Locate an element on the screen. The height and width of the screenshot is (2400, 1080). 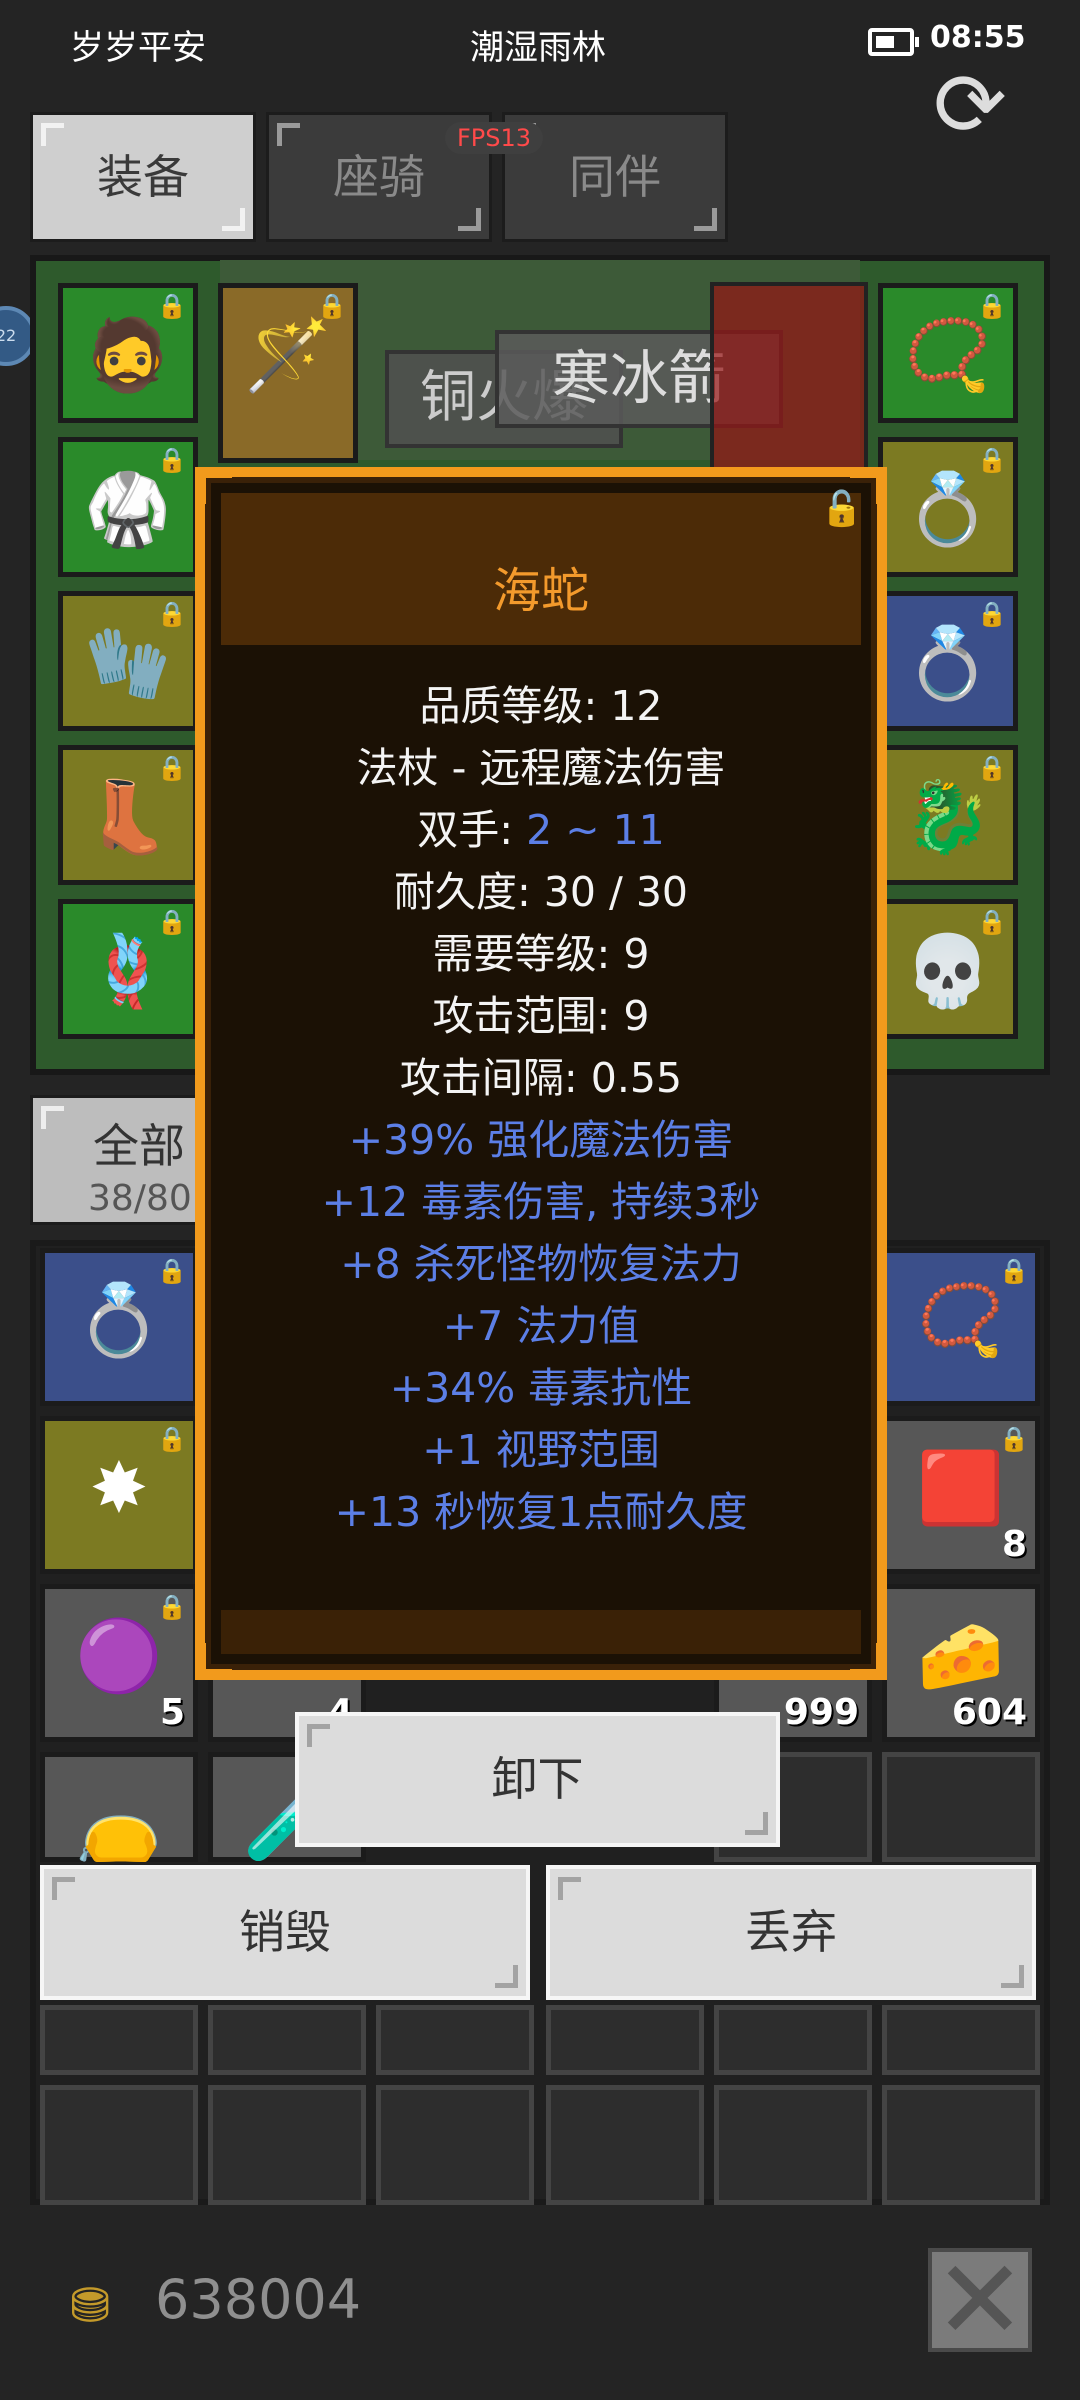
destroy-button: 销毁 is located at coordinates (285, 1932).